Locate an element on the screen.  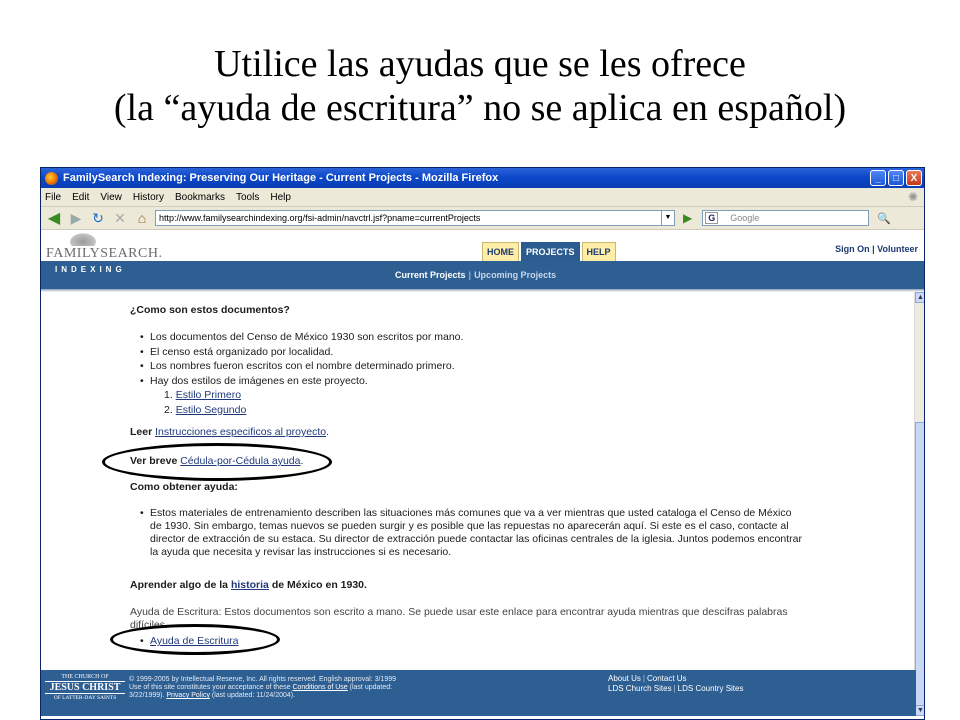
legal-line: (last updated: 11/24/2004). is located at coordinates (253, 695).